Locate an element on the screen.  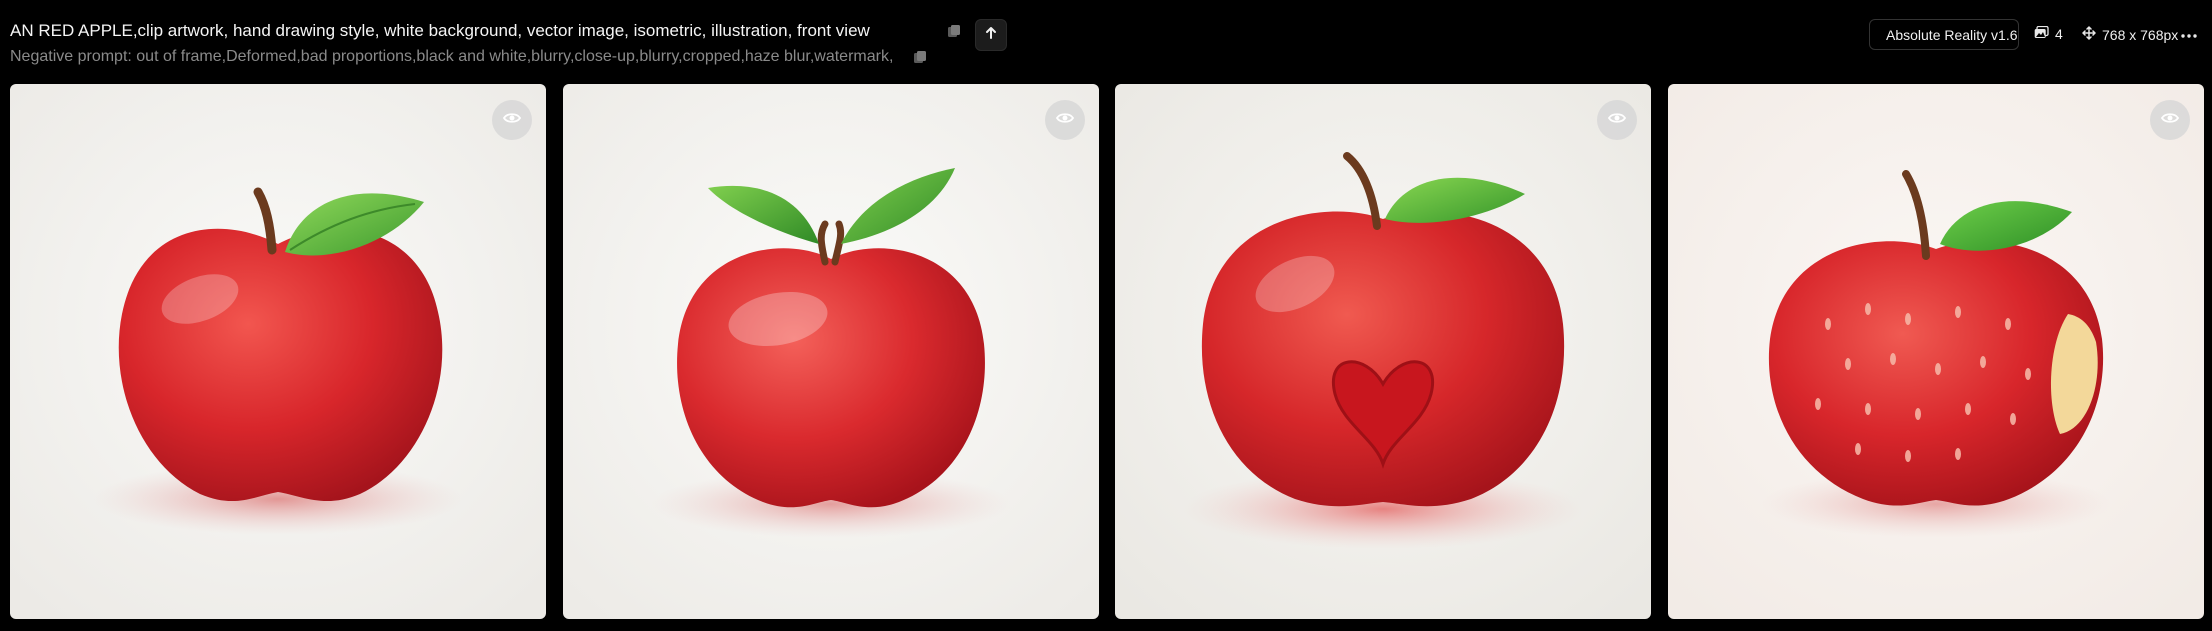
image-dimensions: 768 x 768px is located at coordinates (2130, 34).